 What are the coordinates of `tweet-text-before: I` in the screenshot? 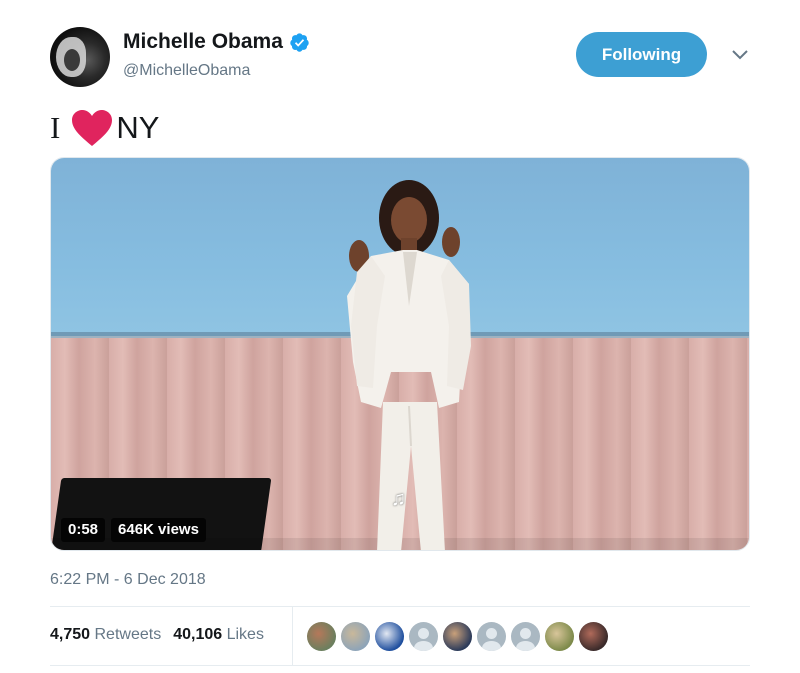 It's located at (55, 127).